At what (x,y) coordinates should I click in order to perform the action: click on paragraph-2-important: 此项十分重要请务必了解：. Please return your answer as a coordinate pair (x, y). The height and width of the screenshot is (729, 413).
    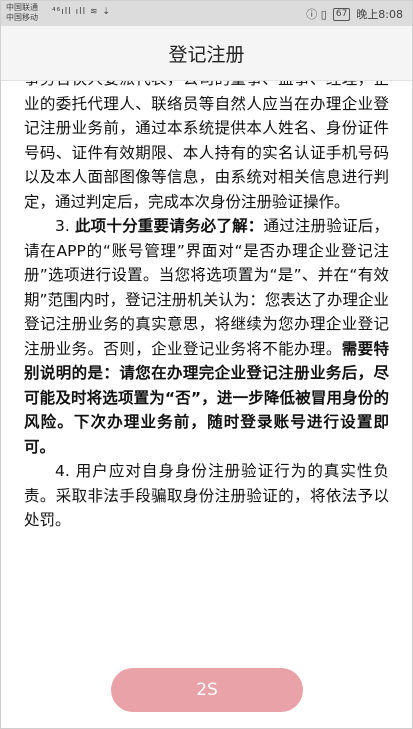
    Looking at the image, I should click on (169, 226).